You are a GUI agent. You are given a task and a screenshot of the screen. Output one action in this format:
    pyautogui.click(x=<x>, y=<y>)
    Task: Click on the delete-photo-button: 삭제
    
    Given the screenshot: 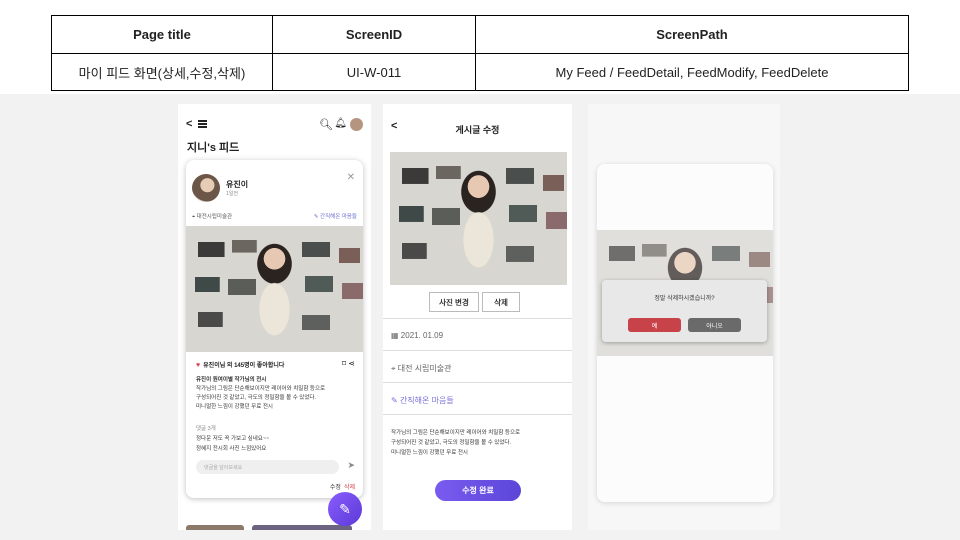 What is the action you would take?
    pyautogui.click(x=501, y=302)
    